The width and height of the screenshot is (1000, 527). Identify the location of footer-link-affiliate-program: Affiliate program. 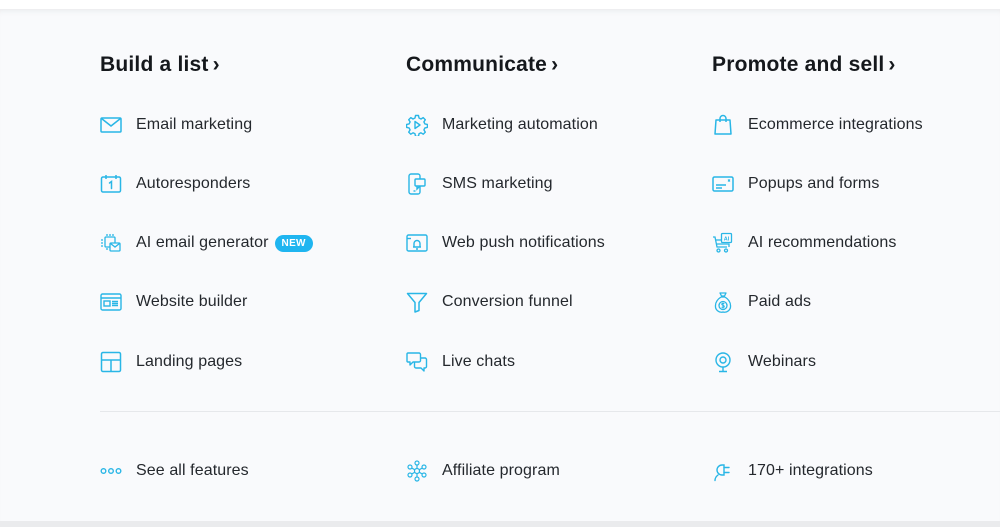
(483, 471).